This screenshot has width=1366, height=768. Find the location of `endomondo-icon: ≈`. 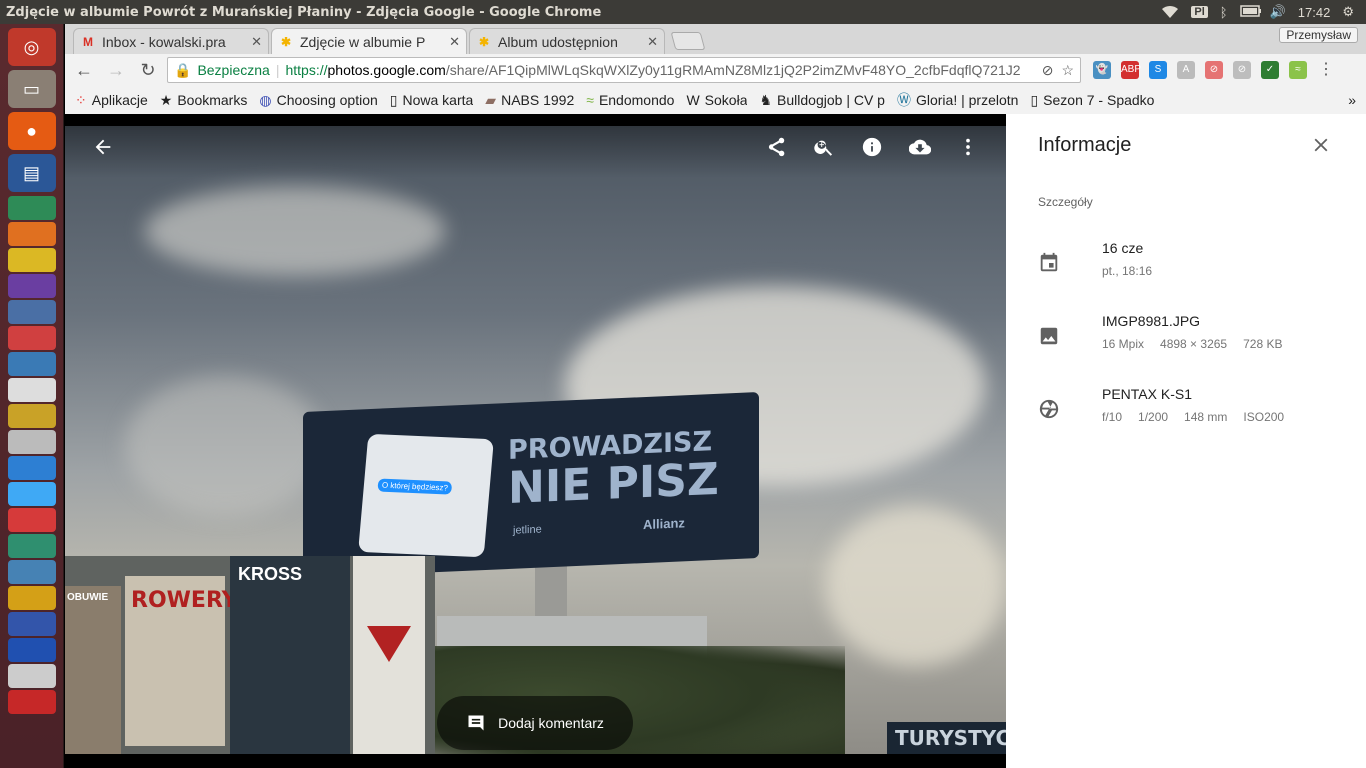

endomondo-icon: ≈ is located at coordinates (590, 100).